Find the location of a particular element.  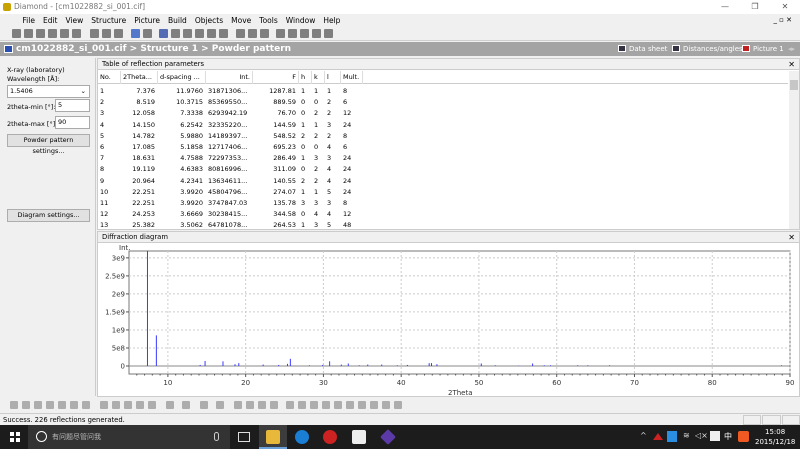

select-icon is located at coordinates (290, 405).